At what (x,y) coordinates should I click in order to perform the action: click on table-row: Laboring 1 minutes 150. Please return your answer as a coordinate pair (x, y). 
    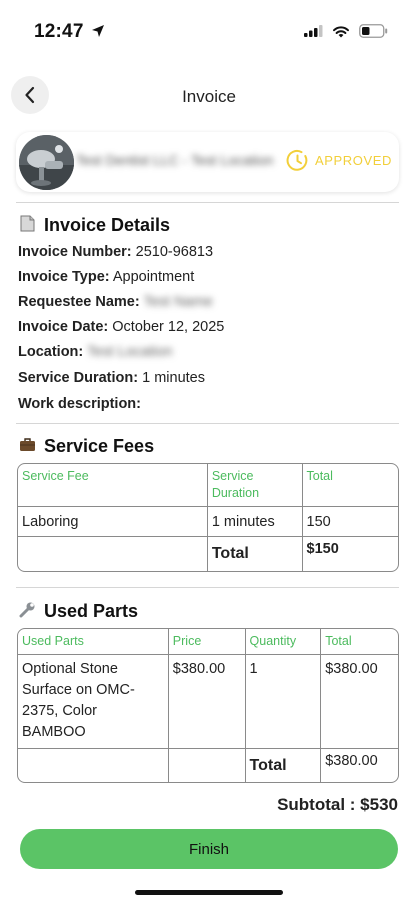
    Looking at the image, I should click on (208, 522).